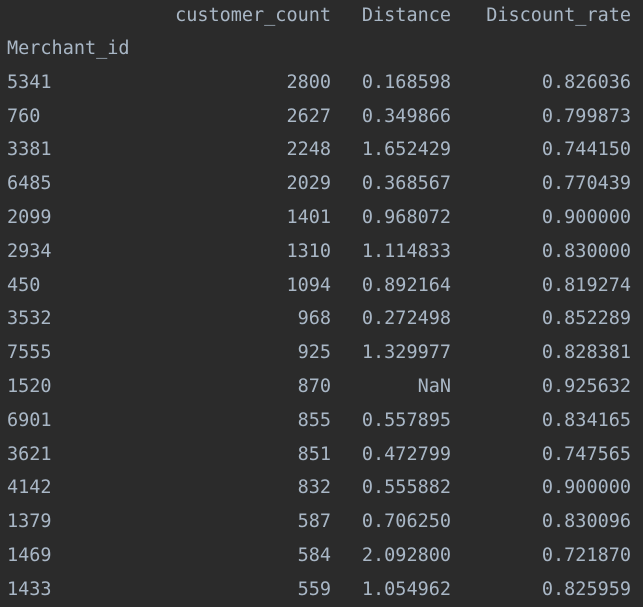  What do you see at coordinates (406, 319) in the screenshot?
I see `distance-cell: 0.272498` at bounding box center [406, 319].